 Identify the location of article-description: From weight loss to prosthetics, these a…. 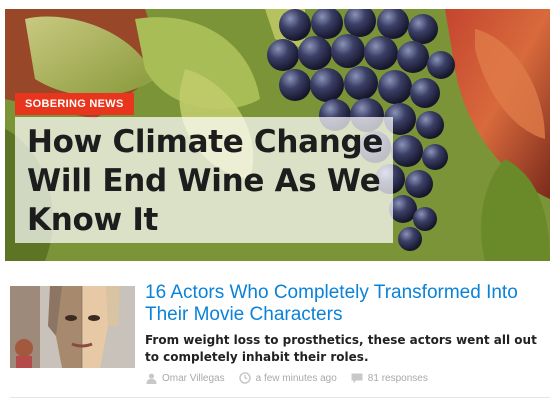
(341, 348).